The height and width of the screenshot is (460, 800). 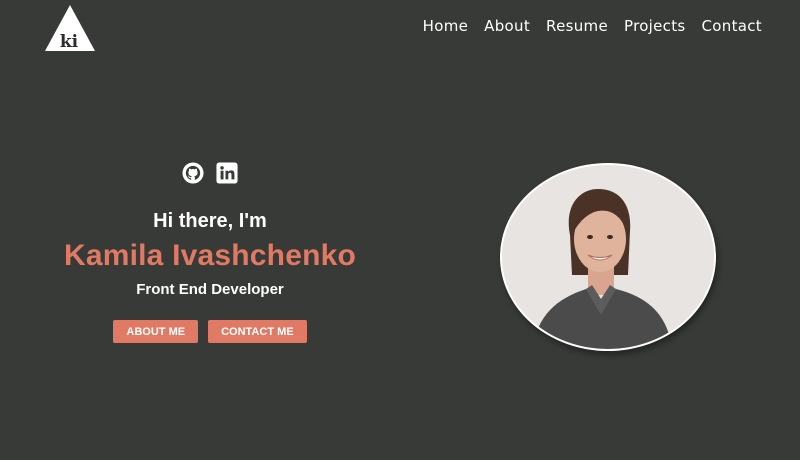 I want to click on social-links, so click(x=210, y=173).